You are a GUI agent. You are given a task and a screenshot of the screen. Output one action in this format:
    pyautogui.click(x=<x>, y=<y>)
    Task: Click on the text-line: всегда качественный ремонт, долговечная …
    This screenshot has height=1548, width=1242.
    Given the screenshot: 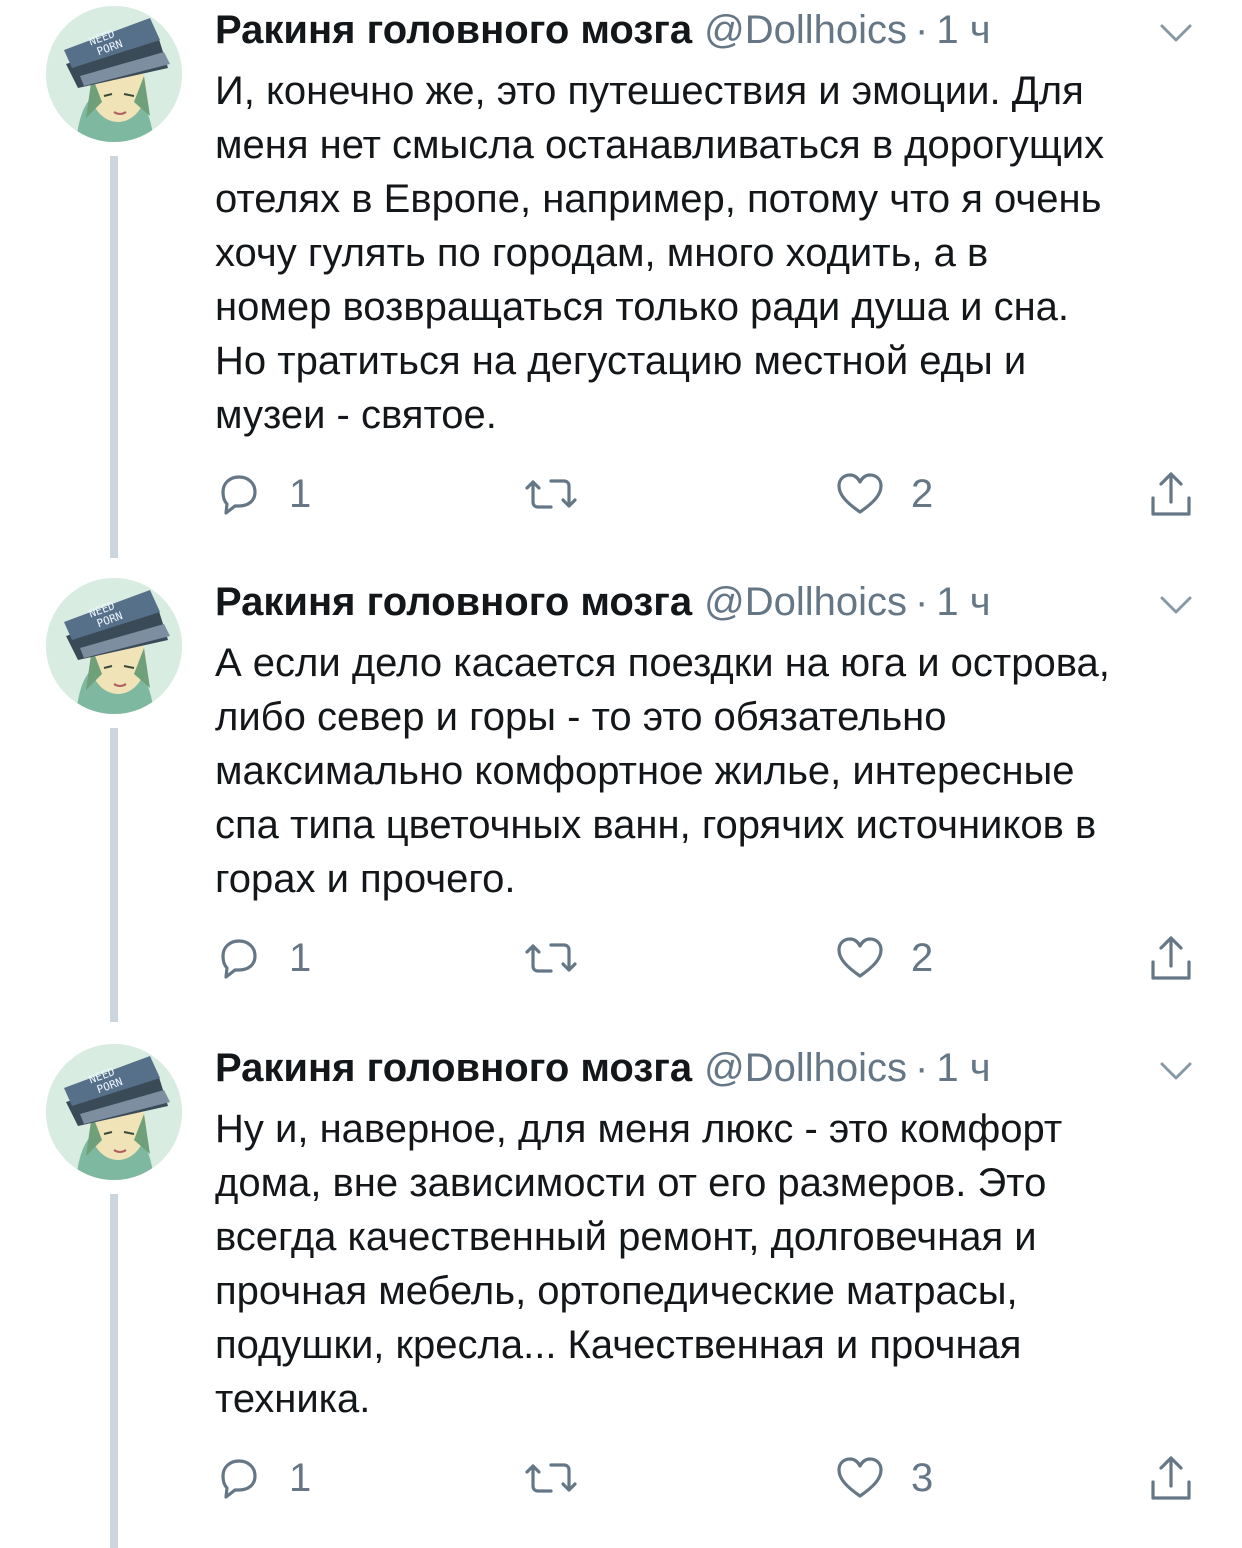 What is the action you would take?
    pyautogui.click(x=626, y=1237)
    